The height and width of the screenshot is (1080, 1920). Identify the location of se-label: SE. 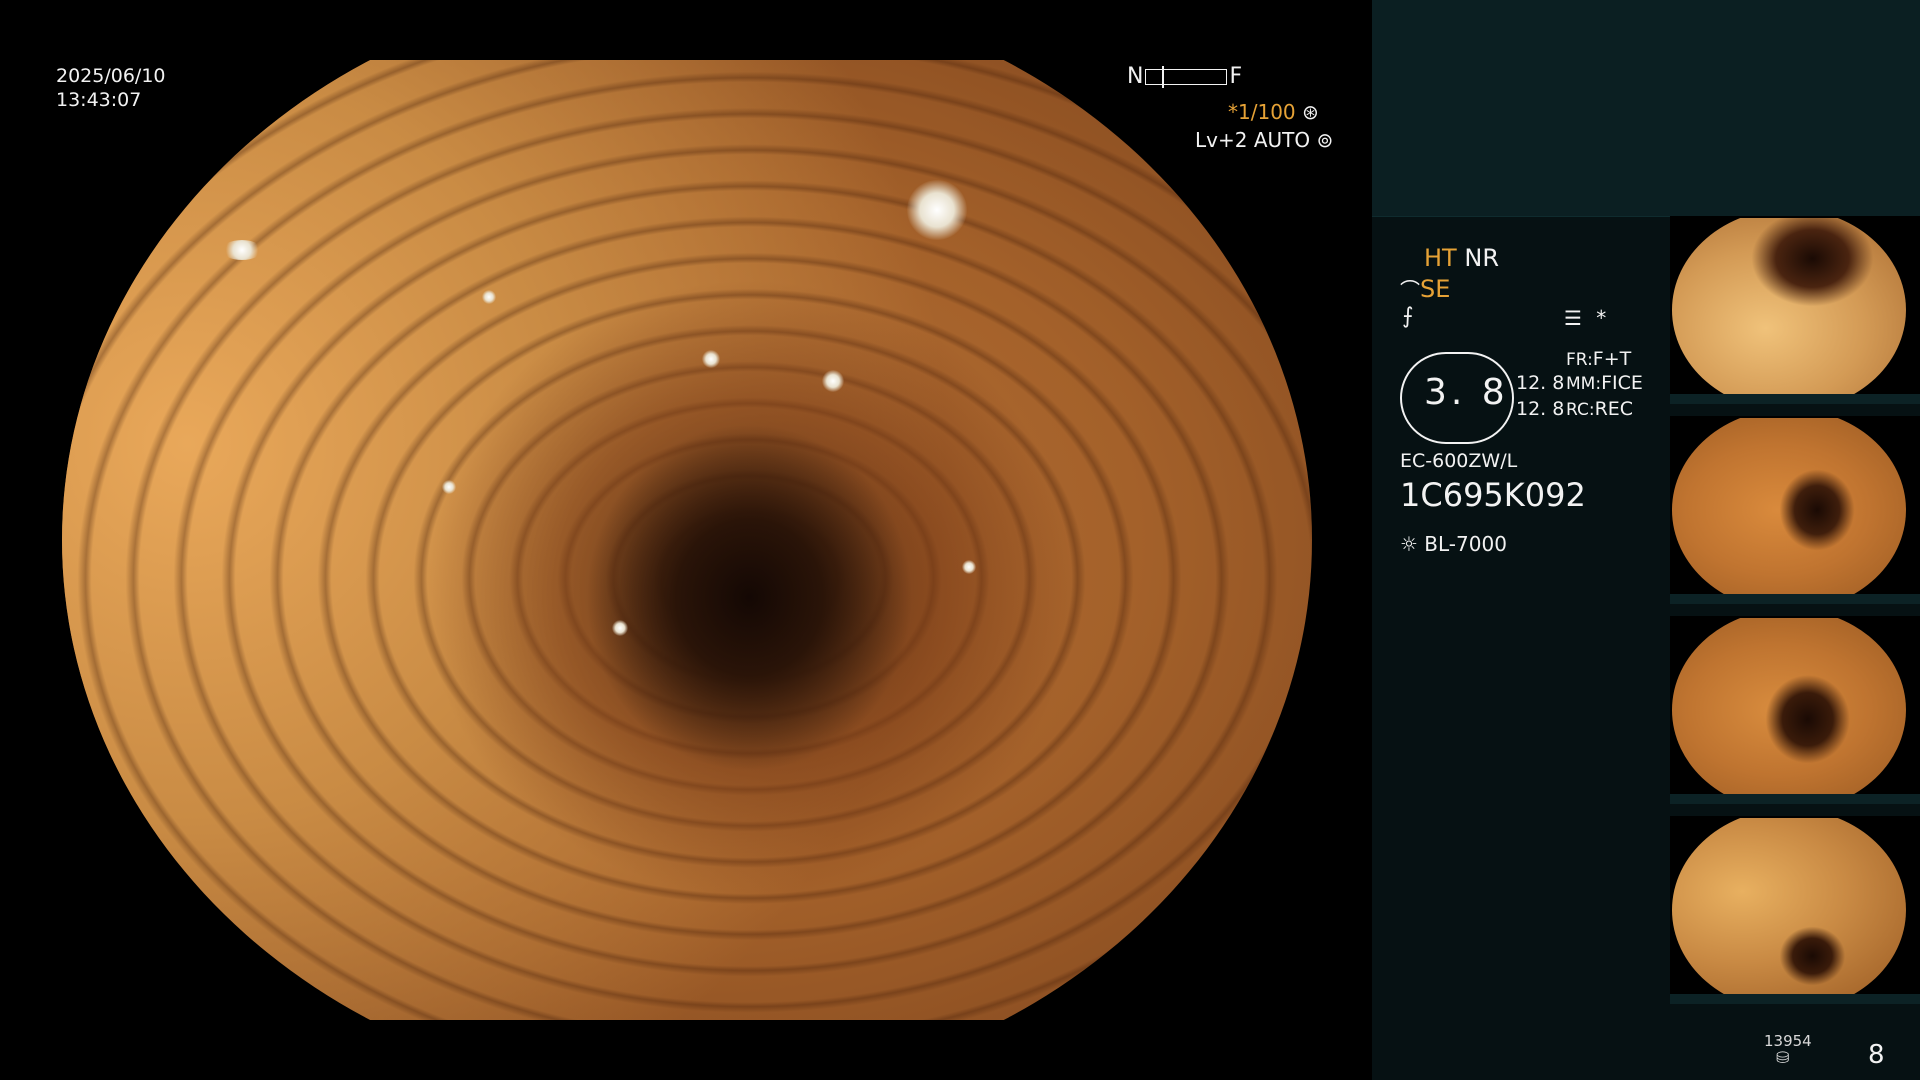
(1435, 289).